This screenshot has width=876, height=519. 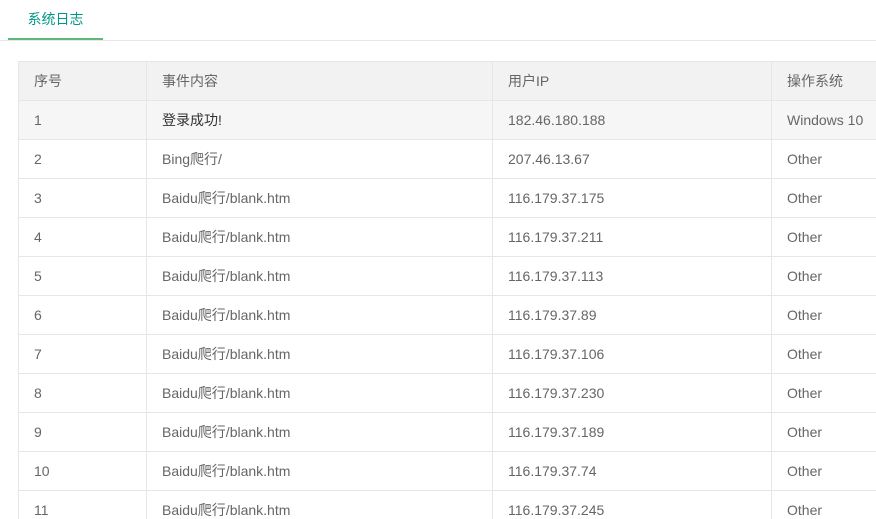 I want to click on tab-label: 系统日志, so click(x=55, y=19).